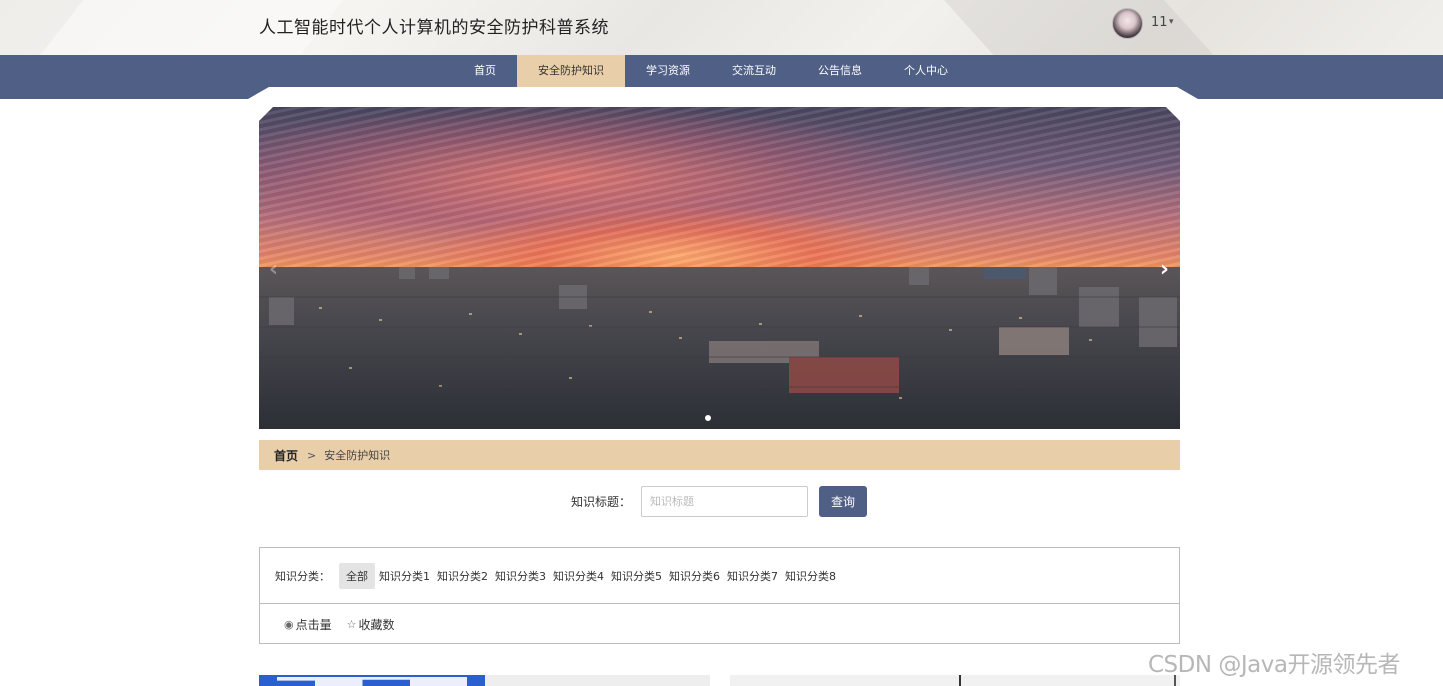 The image size is (1443, 686). What do you see at coordinates (302, 576) in the screenshot?
I see `category-filter-label: 知识分类：` at bounding box center [302, 576].